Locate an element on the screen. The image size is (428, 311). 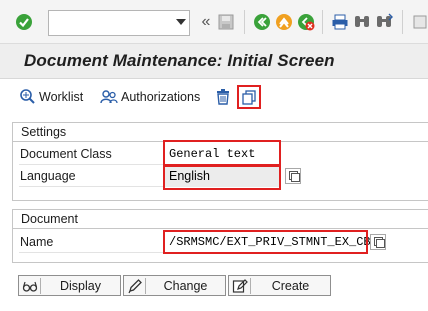
display-label: Display is located at coordinates (80, 286).